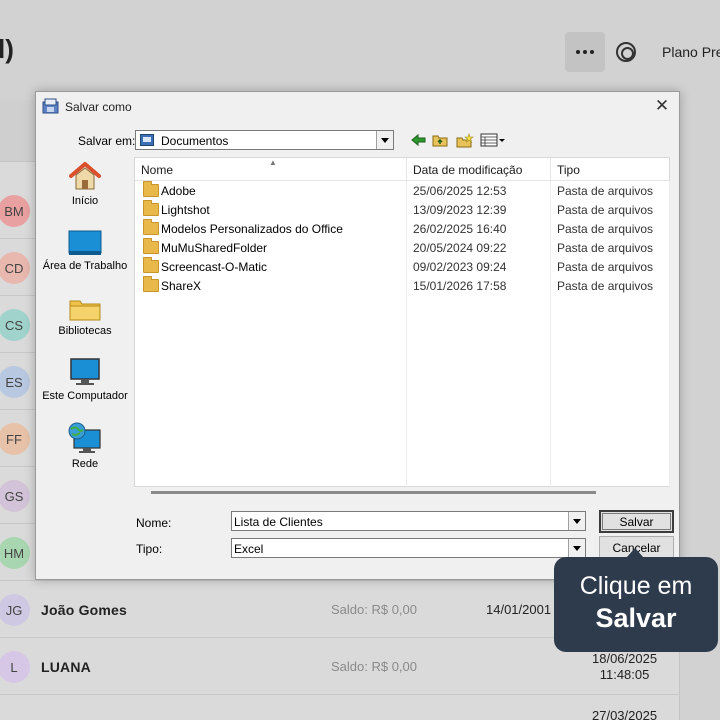  I want to click on documents-icon, so click(147, 140).